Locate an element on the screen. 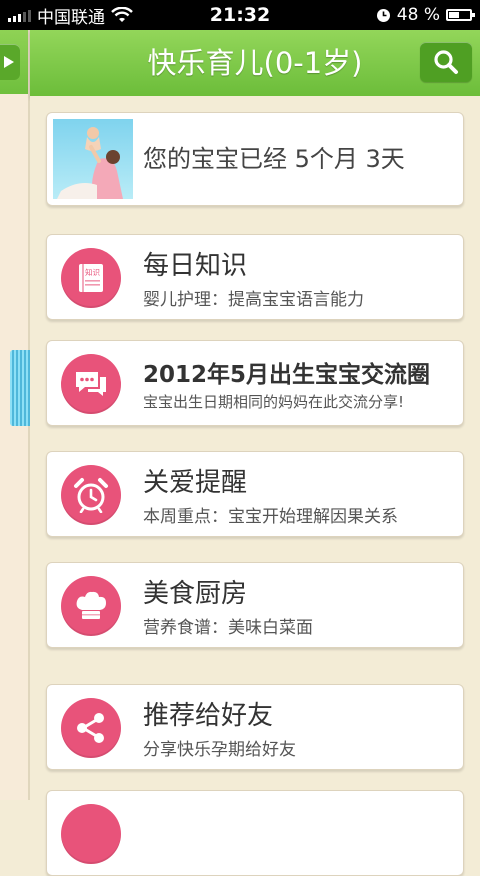 The width and height of the screenshot is (480, 876). status-bar: 中国联通 21:32 48 % is located at coordinates (240, 15).